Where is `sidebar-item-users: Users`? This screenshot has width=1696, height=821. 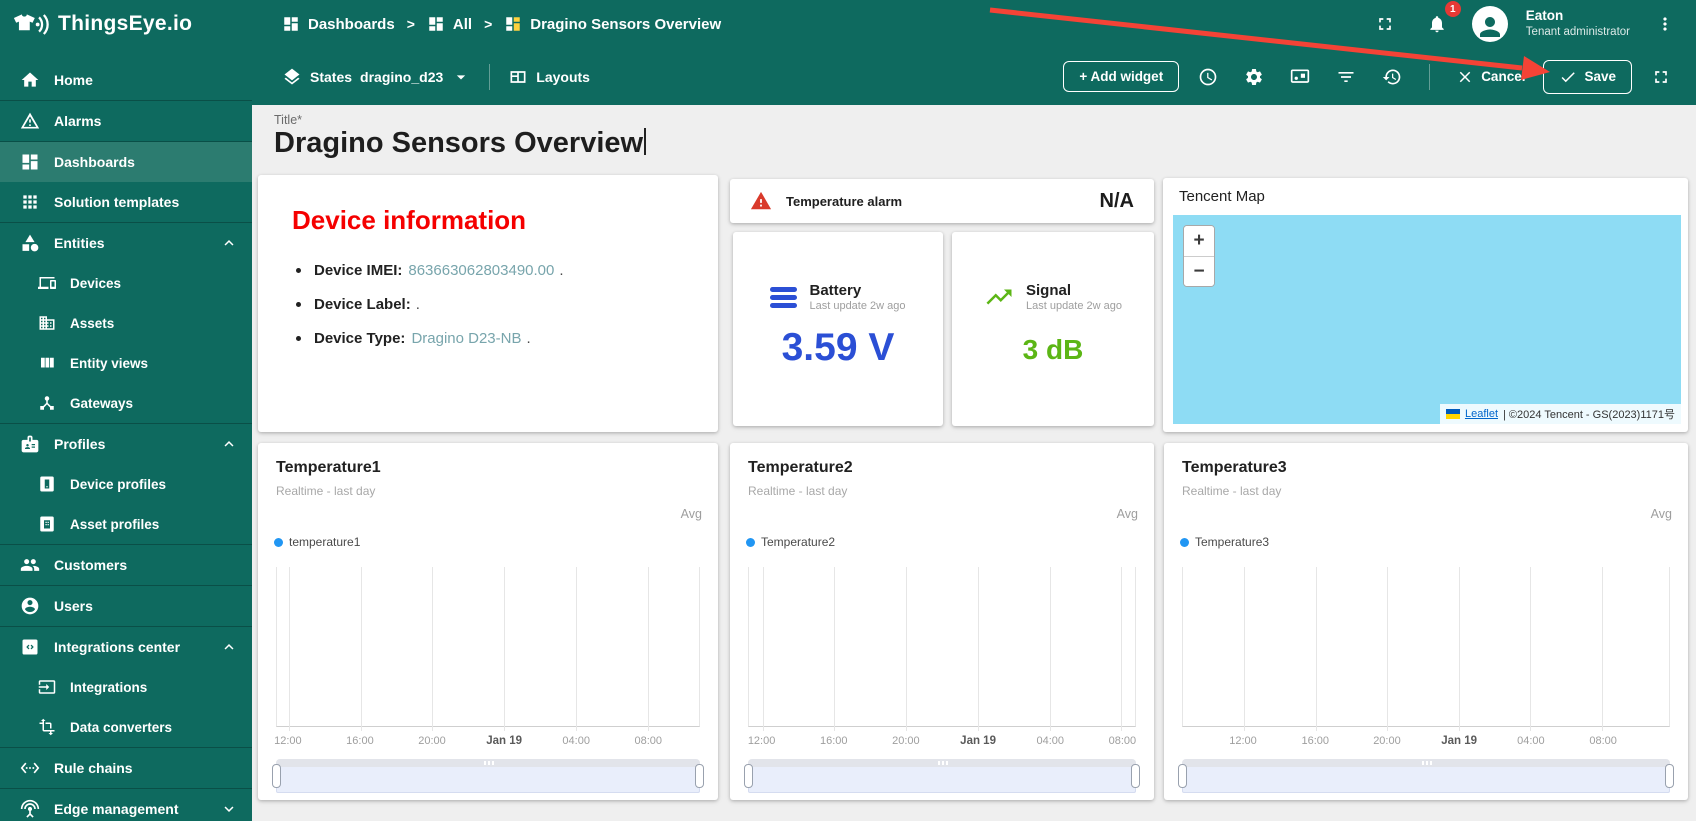
sidebar-item-users: Users is located at coordinates (126, 606).